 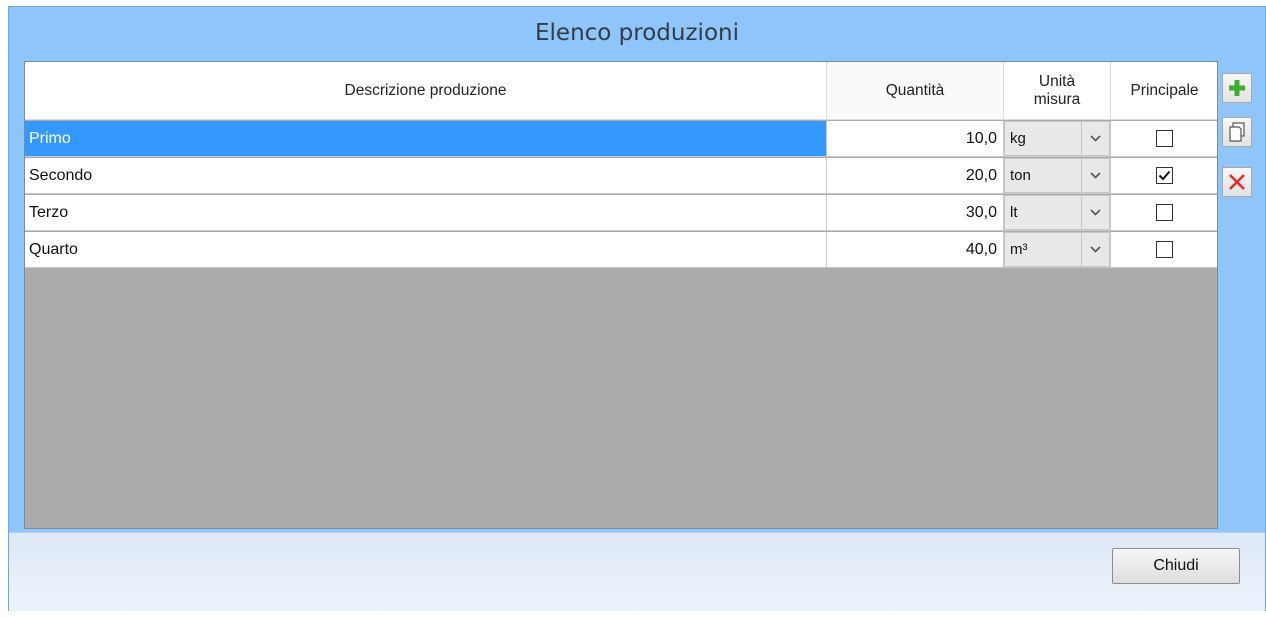 What do you see at coordinates (1057, 99) in the screenshot?
I see `column-header-unit-line2: misura` at bounding box center [1057, 99].